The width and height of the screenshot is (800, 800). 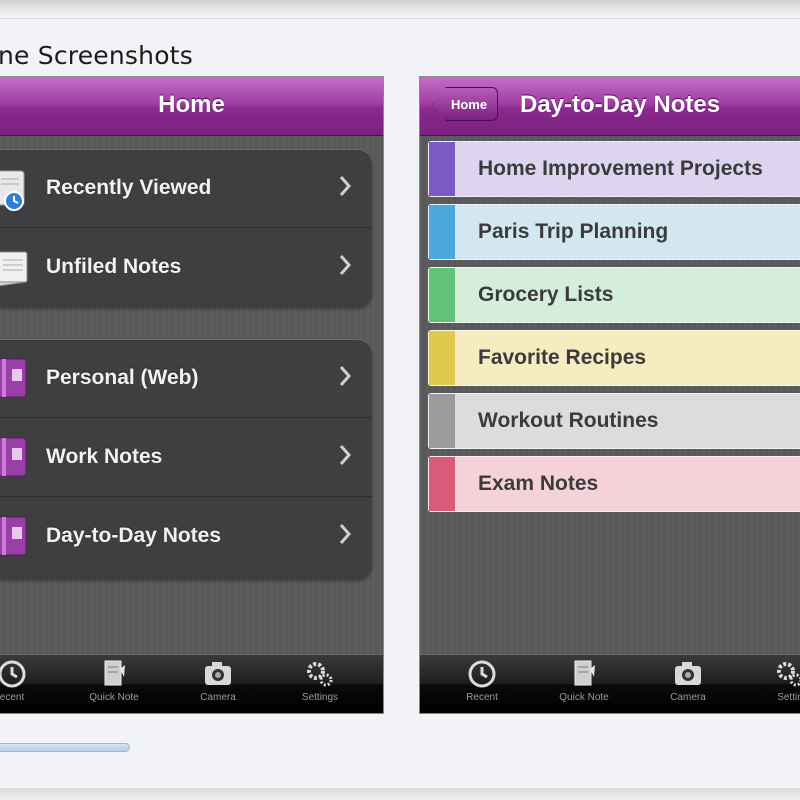 What do you see at coordinates (614, 484) in the screenshot?
I see `section-row: Exam Notes` at bounding box center [614, 484].